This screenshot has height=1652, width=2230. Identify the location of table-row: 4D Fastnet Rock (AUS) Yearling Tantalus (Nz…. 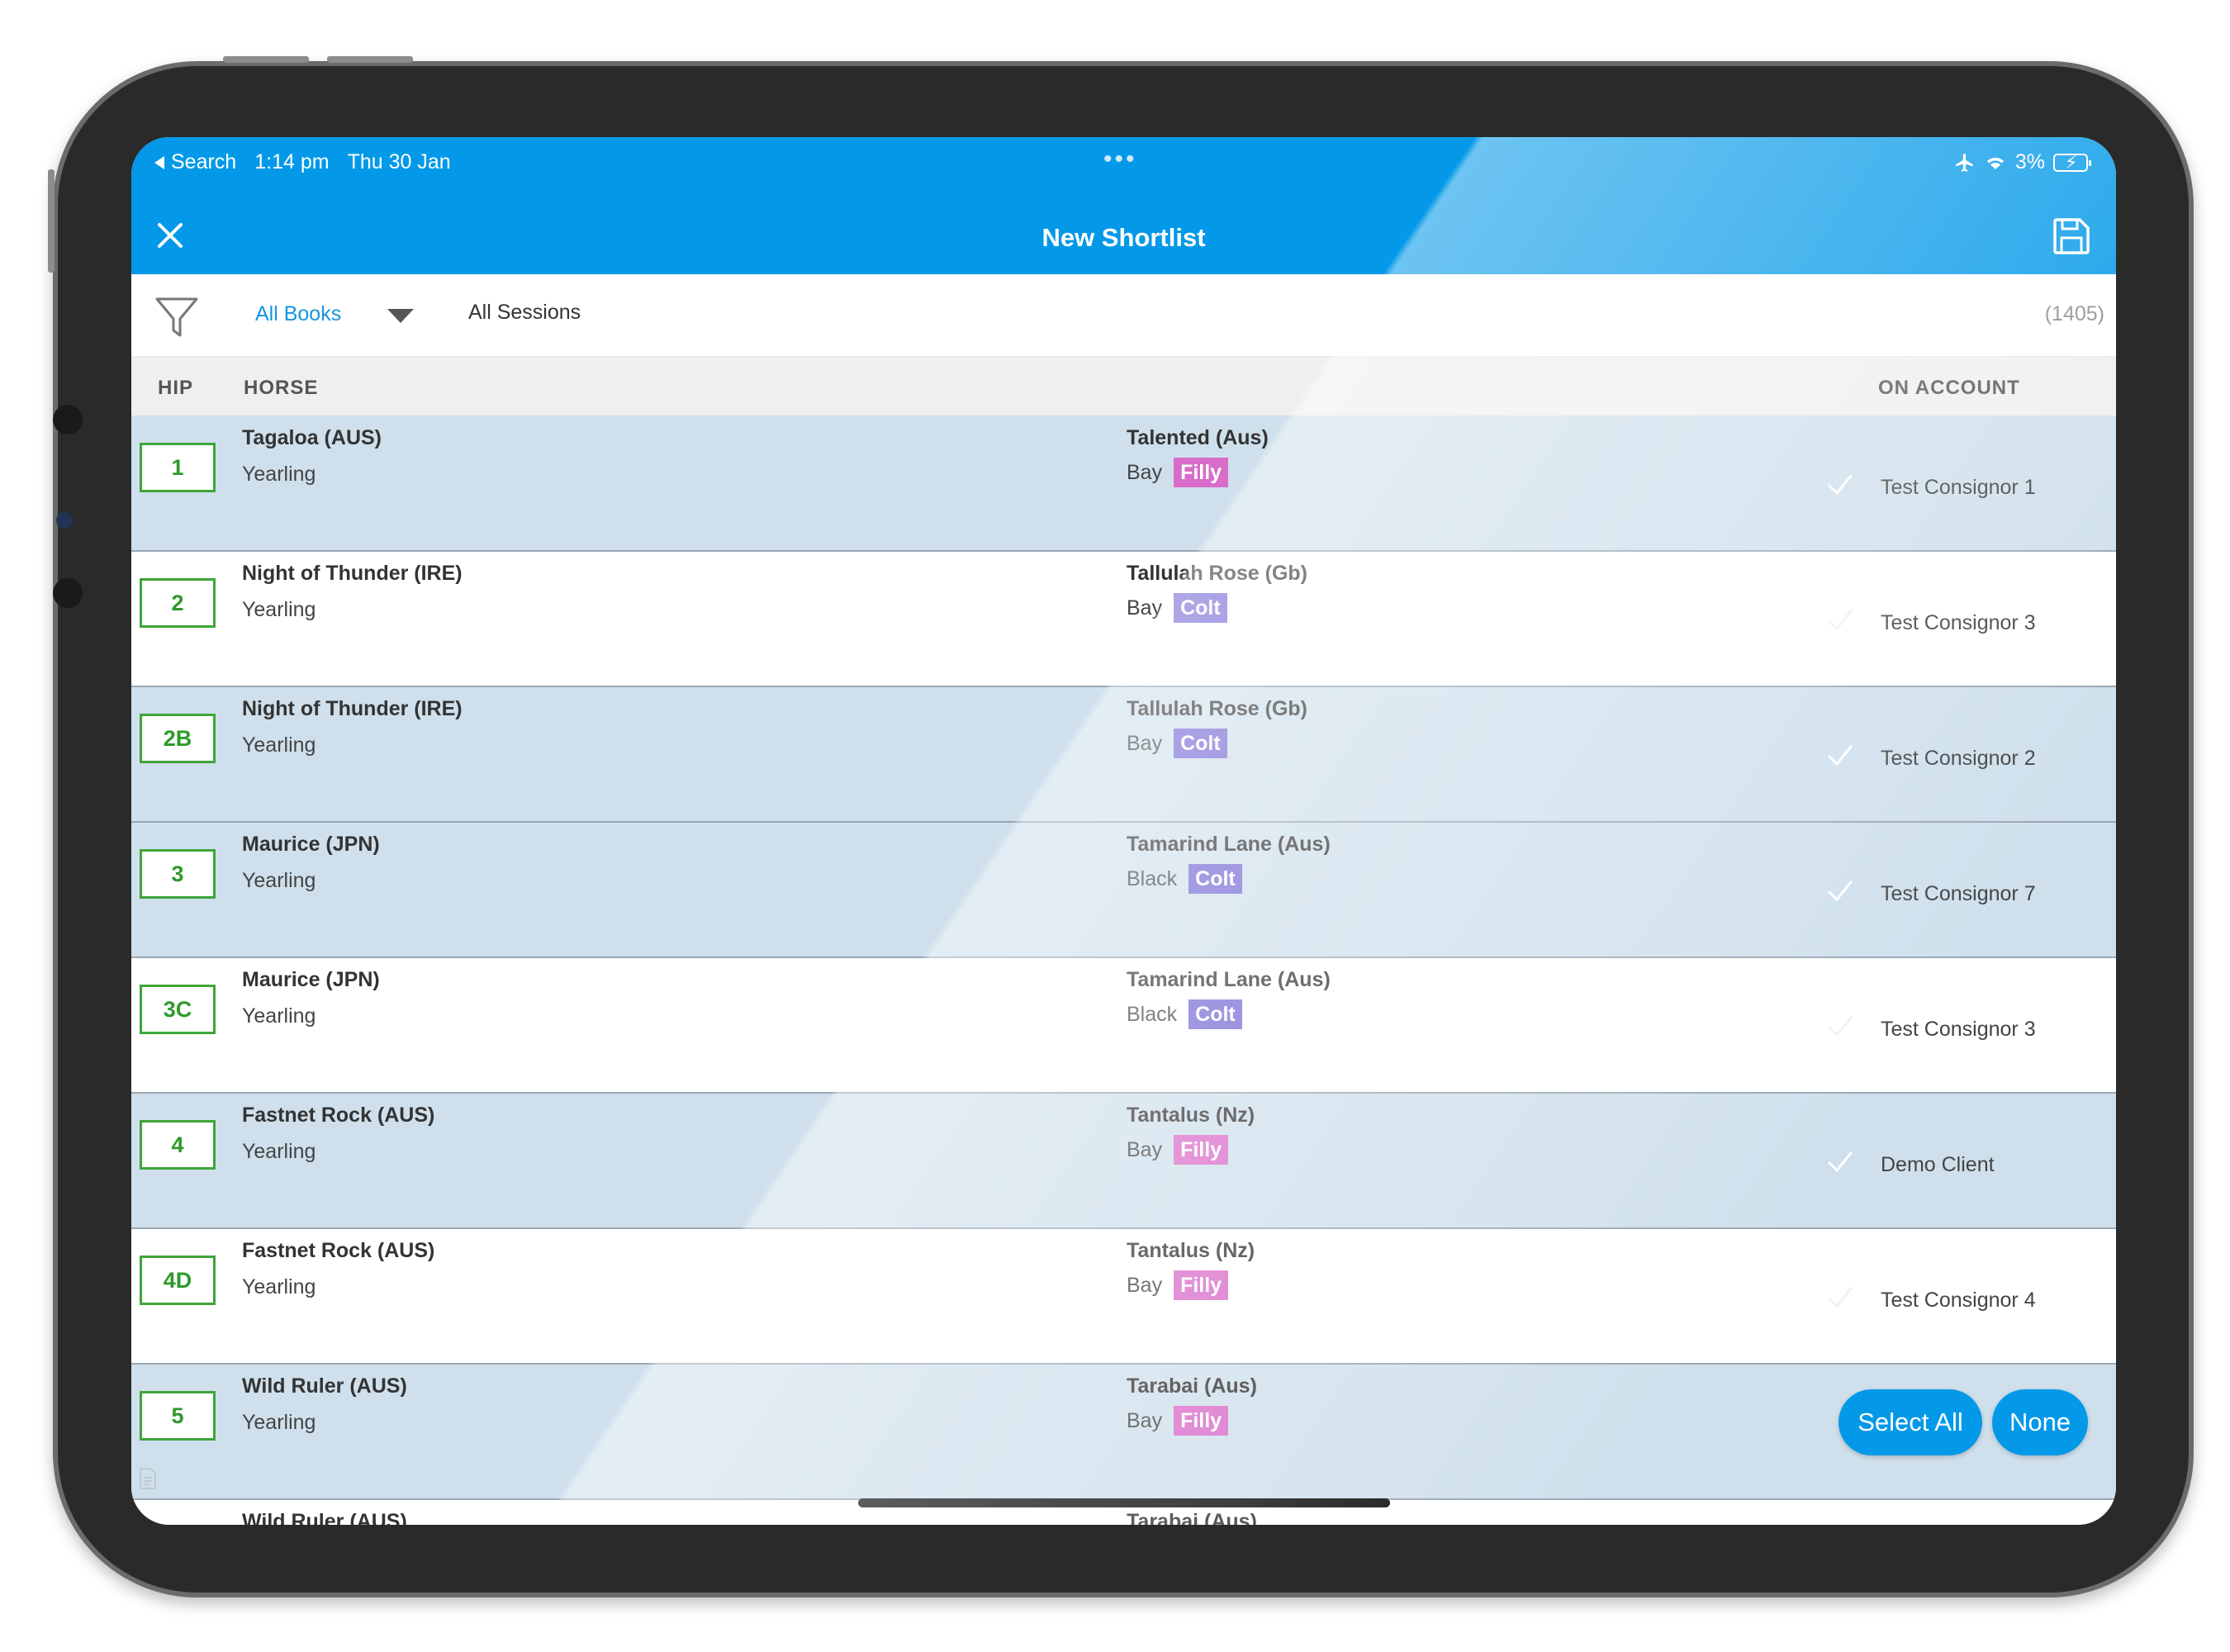
(1123, 1297).